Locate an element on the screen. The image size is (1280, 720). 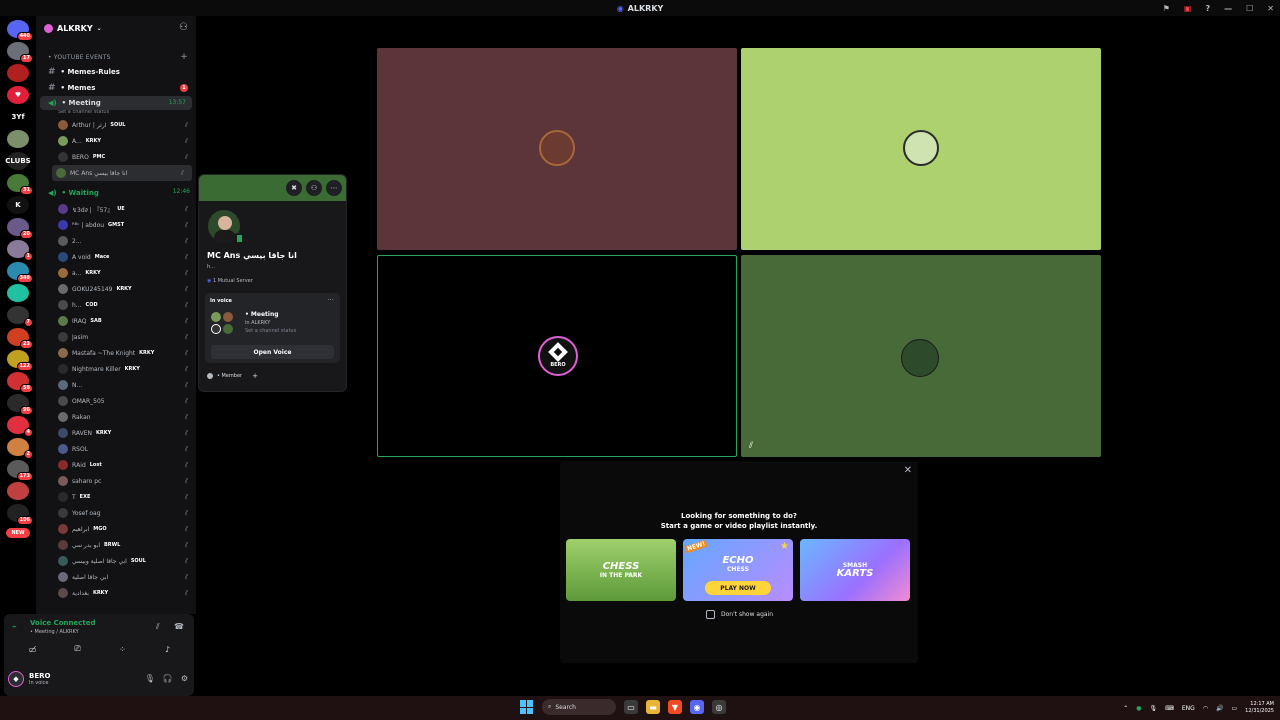
headphones-icon: 🎧 is located at coordinates (168, 678).